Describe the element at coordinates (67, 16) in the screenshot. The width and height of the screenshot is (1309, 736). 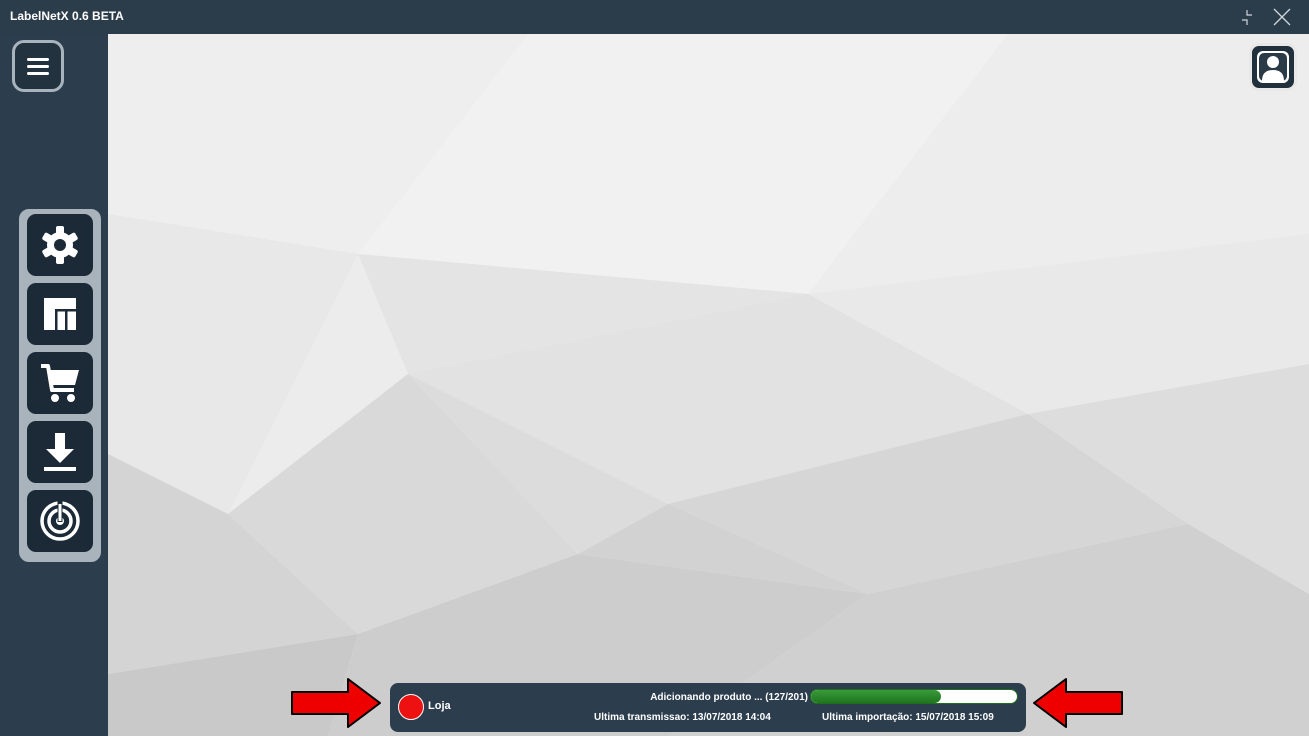
I see `window-title: LabelNetX 0.6 BETA` at that location.